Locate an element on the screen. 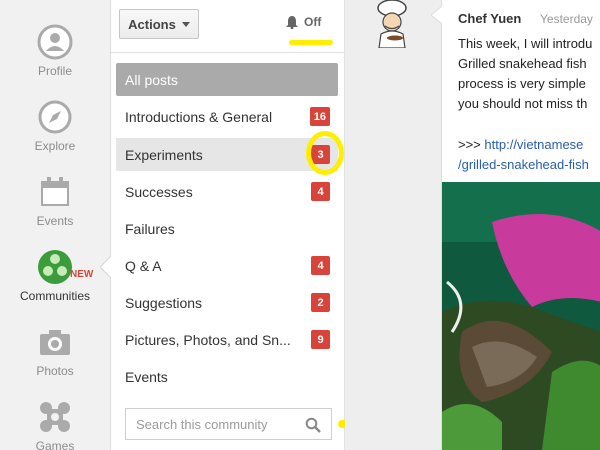 The width and height of the screenshot is (600, 450). post-time: Yesterday is located at coordinates (566, 19).